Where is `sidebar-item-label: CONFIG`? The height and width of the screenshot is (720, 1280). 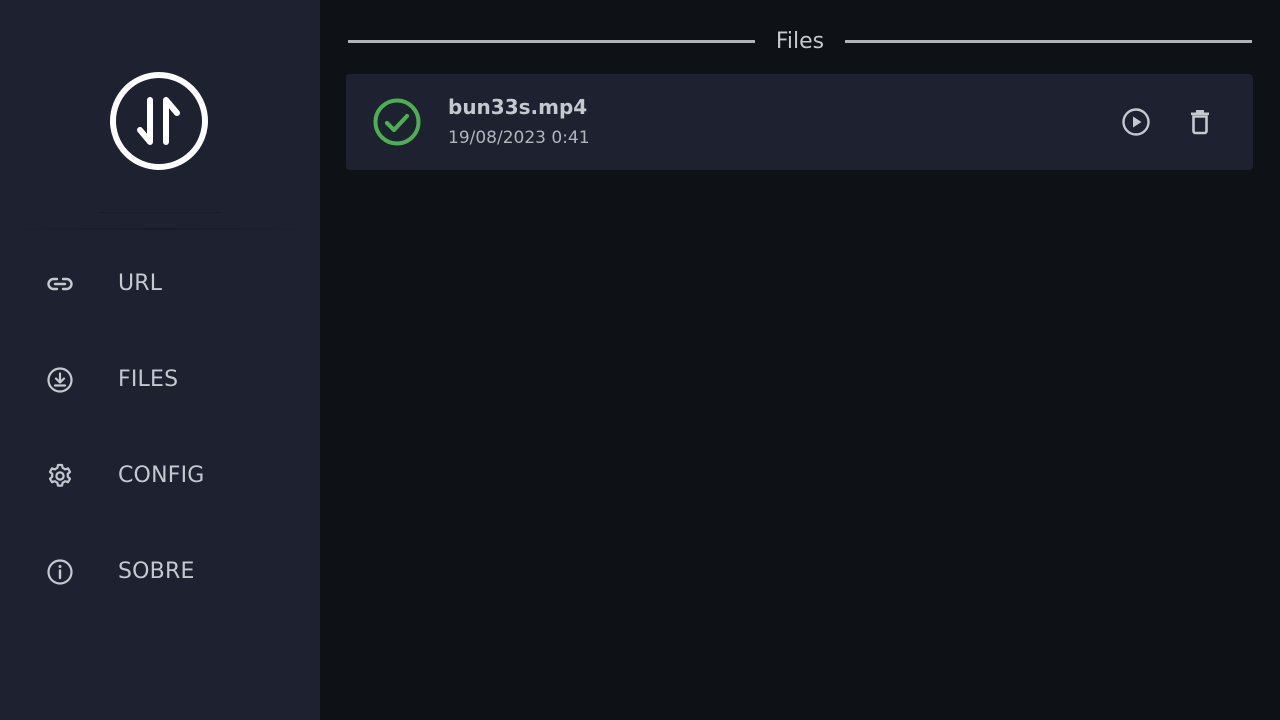
sidebar-item-label: CONFIG is located at coordinates (161, 475).